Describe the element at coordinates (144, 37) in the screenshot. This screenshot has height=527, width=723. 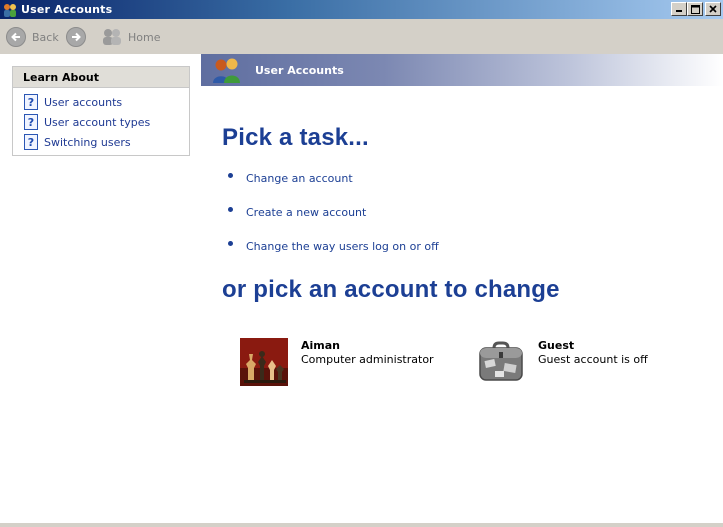
I see `home-label: Home` at that location.